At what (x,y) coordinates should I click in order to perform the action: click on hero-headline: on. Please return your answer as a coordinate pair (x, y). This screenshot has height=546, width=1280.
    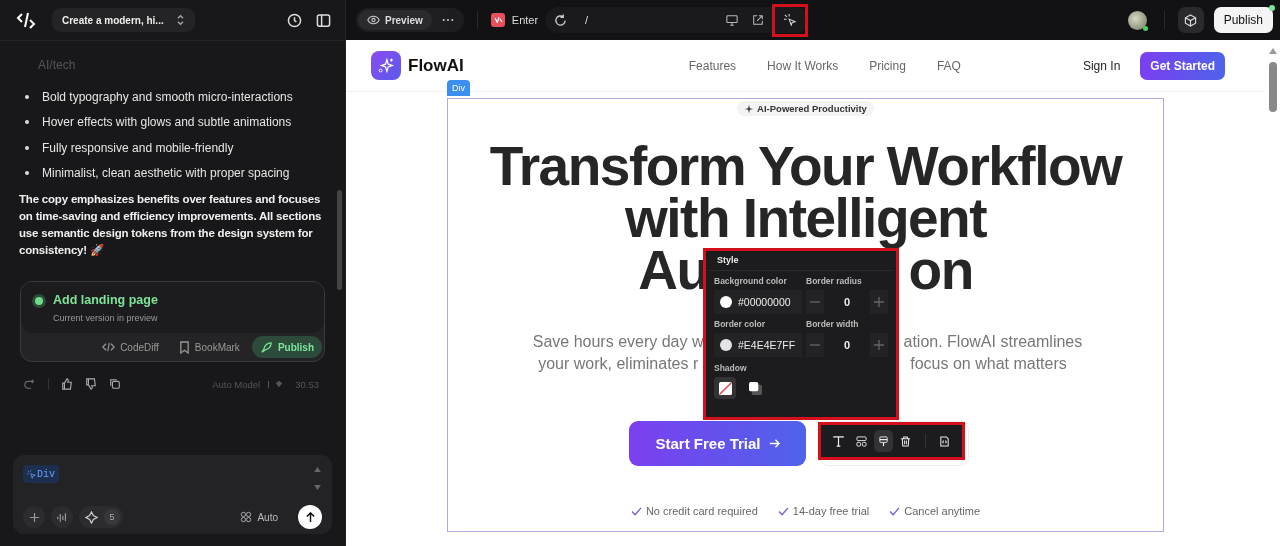
    Looking at the image, I should click on (940, 270).